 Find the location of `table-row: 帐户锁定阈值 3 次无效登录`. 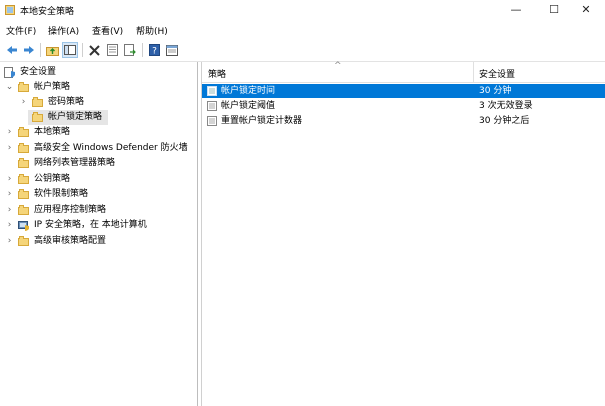

table-row: 帐户锁定阈值 3 次无效登录 is located at coordinates (403, 106).